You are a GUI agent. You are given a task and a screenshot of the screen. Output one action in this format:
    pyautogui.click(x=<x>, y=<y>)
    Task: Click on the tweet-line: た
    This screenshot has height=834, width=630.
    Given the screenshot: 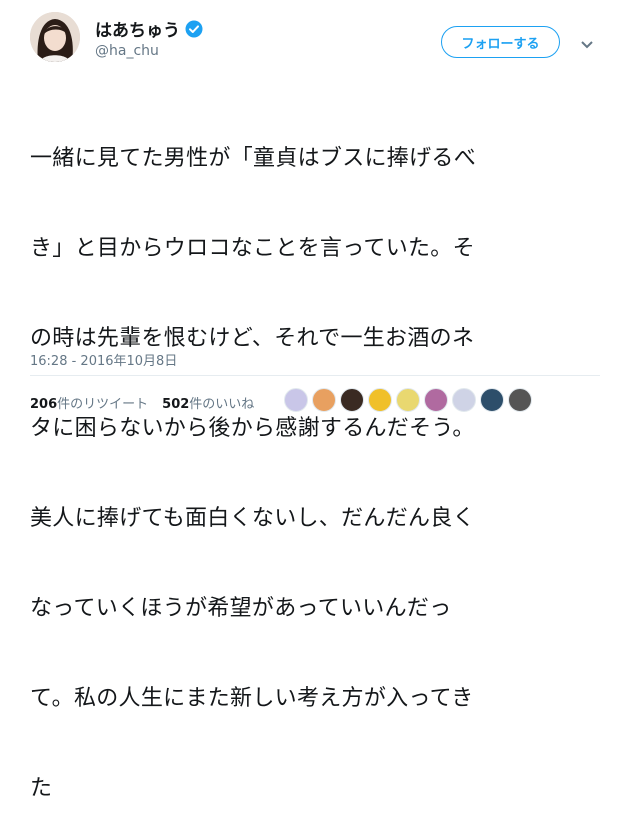 What is the action you would take?
    pyautogui.click(x=41, y=788)
    